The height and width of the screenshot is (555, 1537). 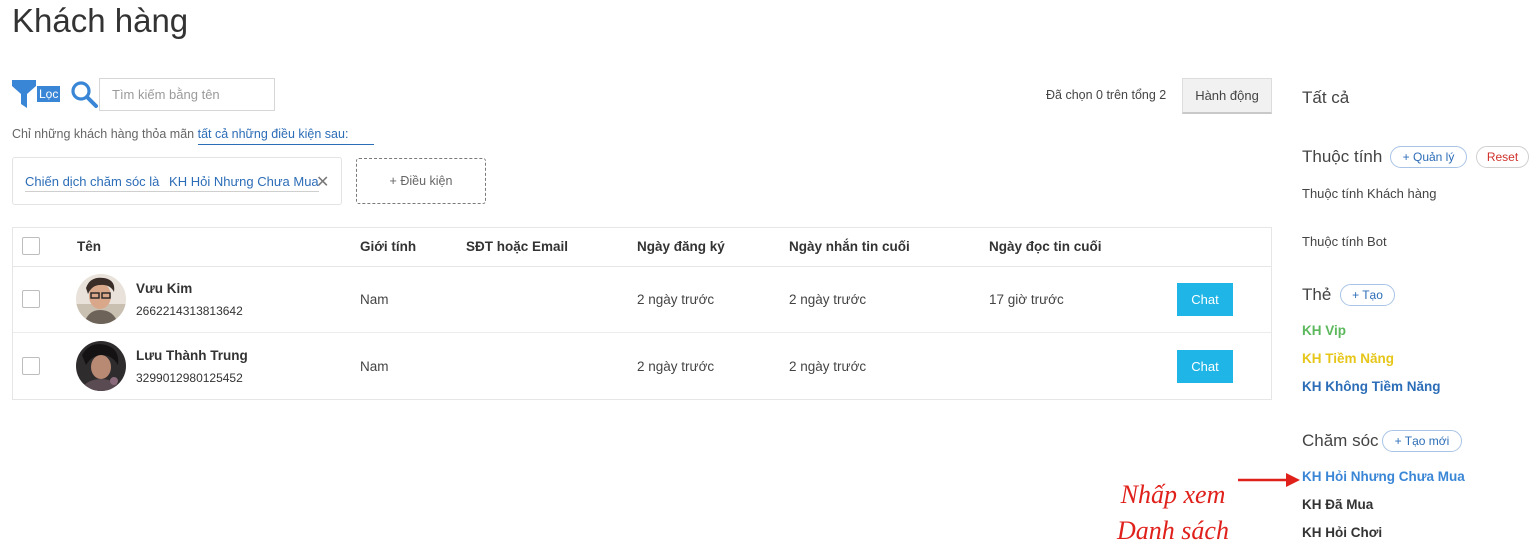 I want to click on filter-icon, so click(x=24, y=94).